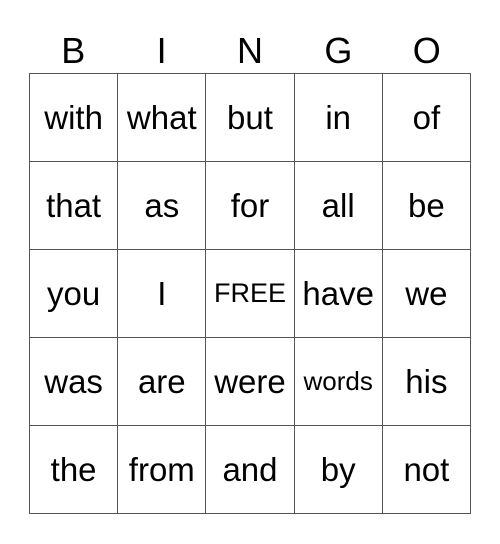  Describe the element at coordinates (426, 50) in the screenshot. I see `header-letter-o: O` at that location.